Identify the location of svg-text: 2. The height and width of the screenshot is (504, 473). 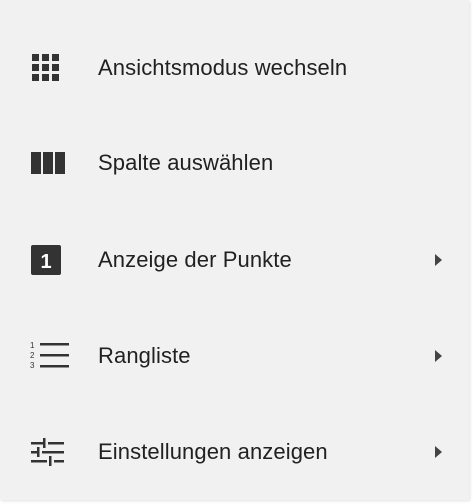
(32, 355).